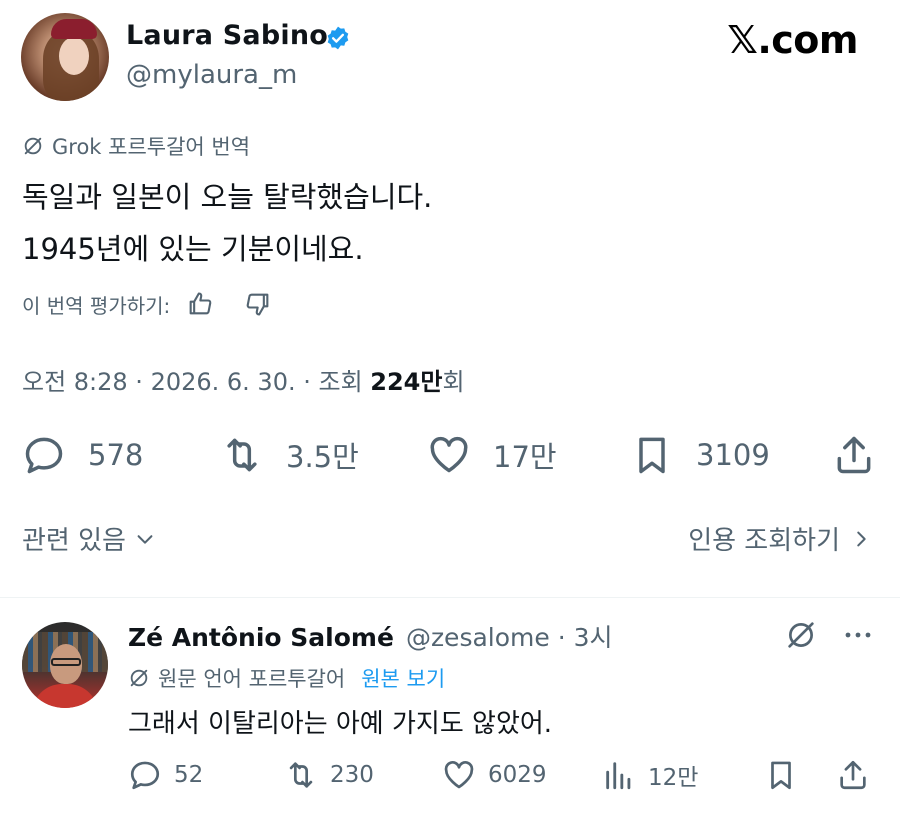  What do you see at coordinates (189, 775) in the screenshot?
I see `reply-reply-count: 52` at bounding box center [189, 775].